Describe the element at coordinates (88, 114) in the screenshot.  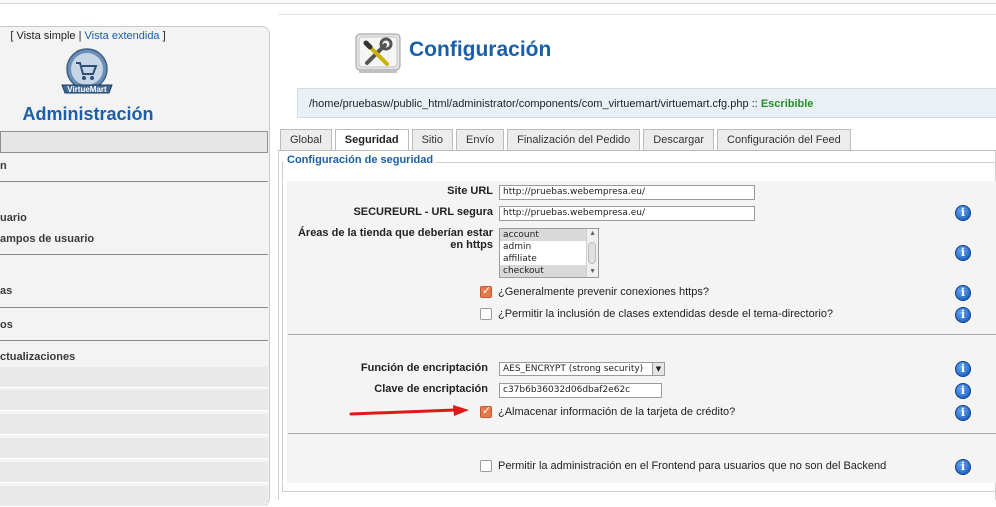
I see `admin-title: Administración` at that location.